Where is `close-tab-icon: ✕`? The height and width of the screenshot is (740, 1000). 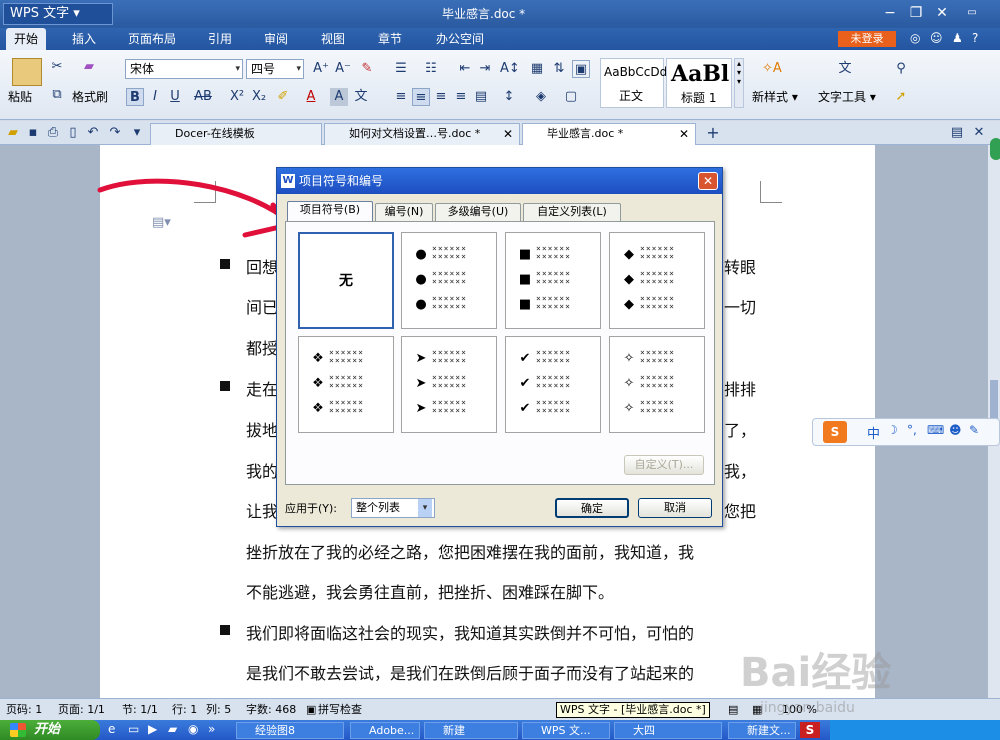
close-tab-icon: ✕ is located at coordinates (684, 134).